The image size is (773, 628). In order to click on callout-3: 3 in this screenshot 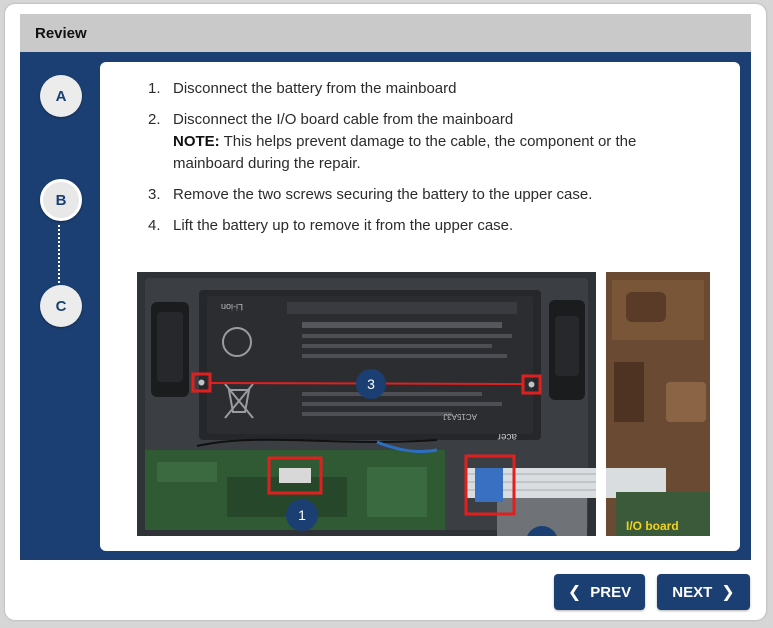, I will do `click(371, 384)`.